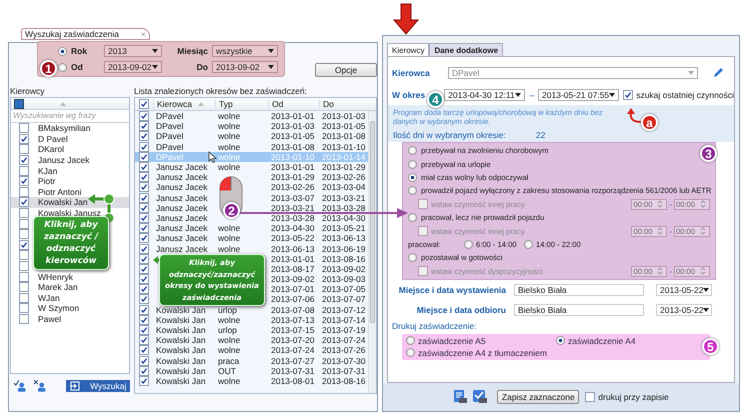 The image size is (745, 417). Describe the element at coordinates (70, 170) in the screenshot. I see `list-item: KJan` at that location.